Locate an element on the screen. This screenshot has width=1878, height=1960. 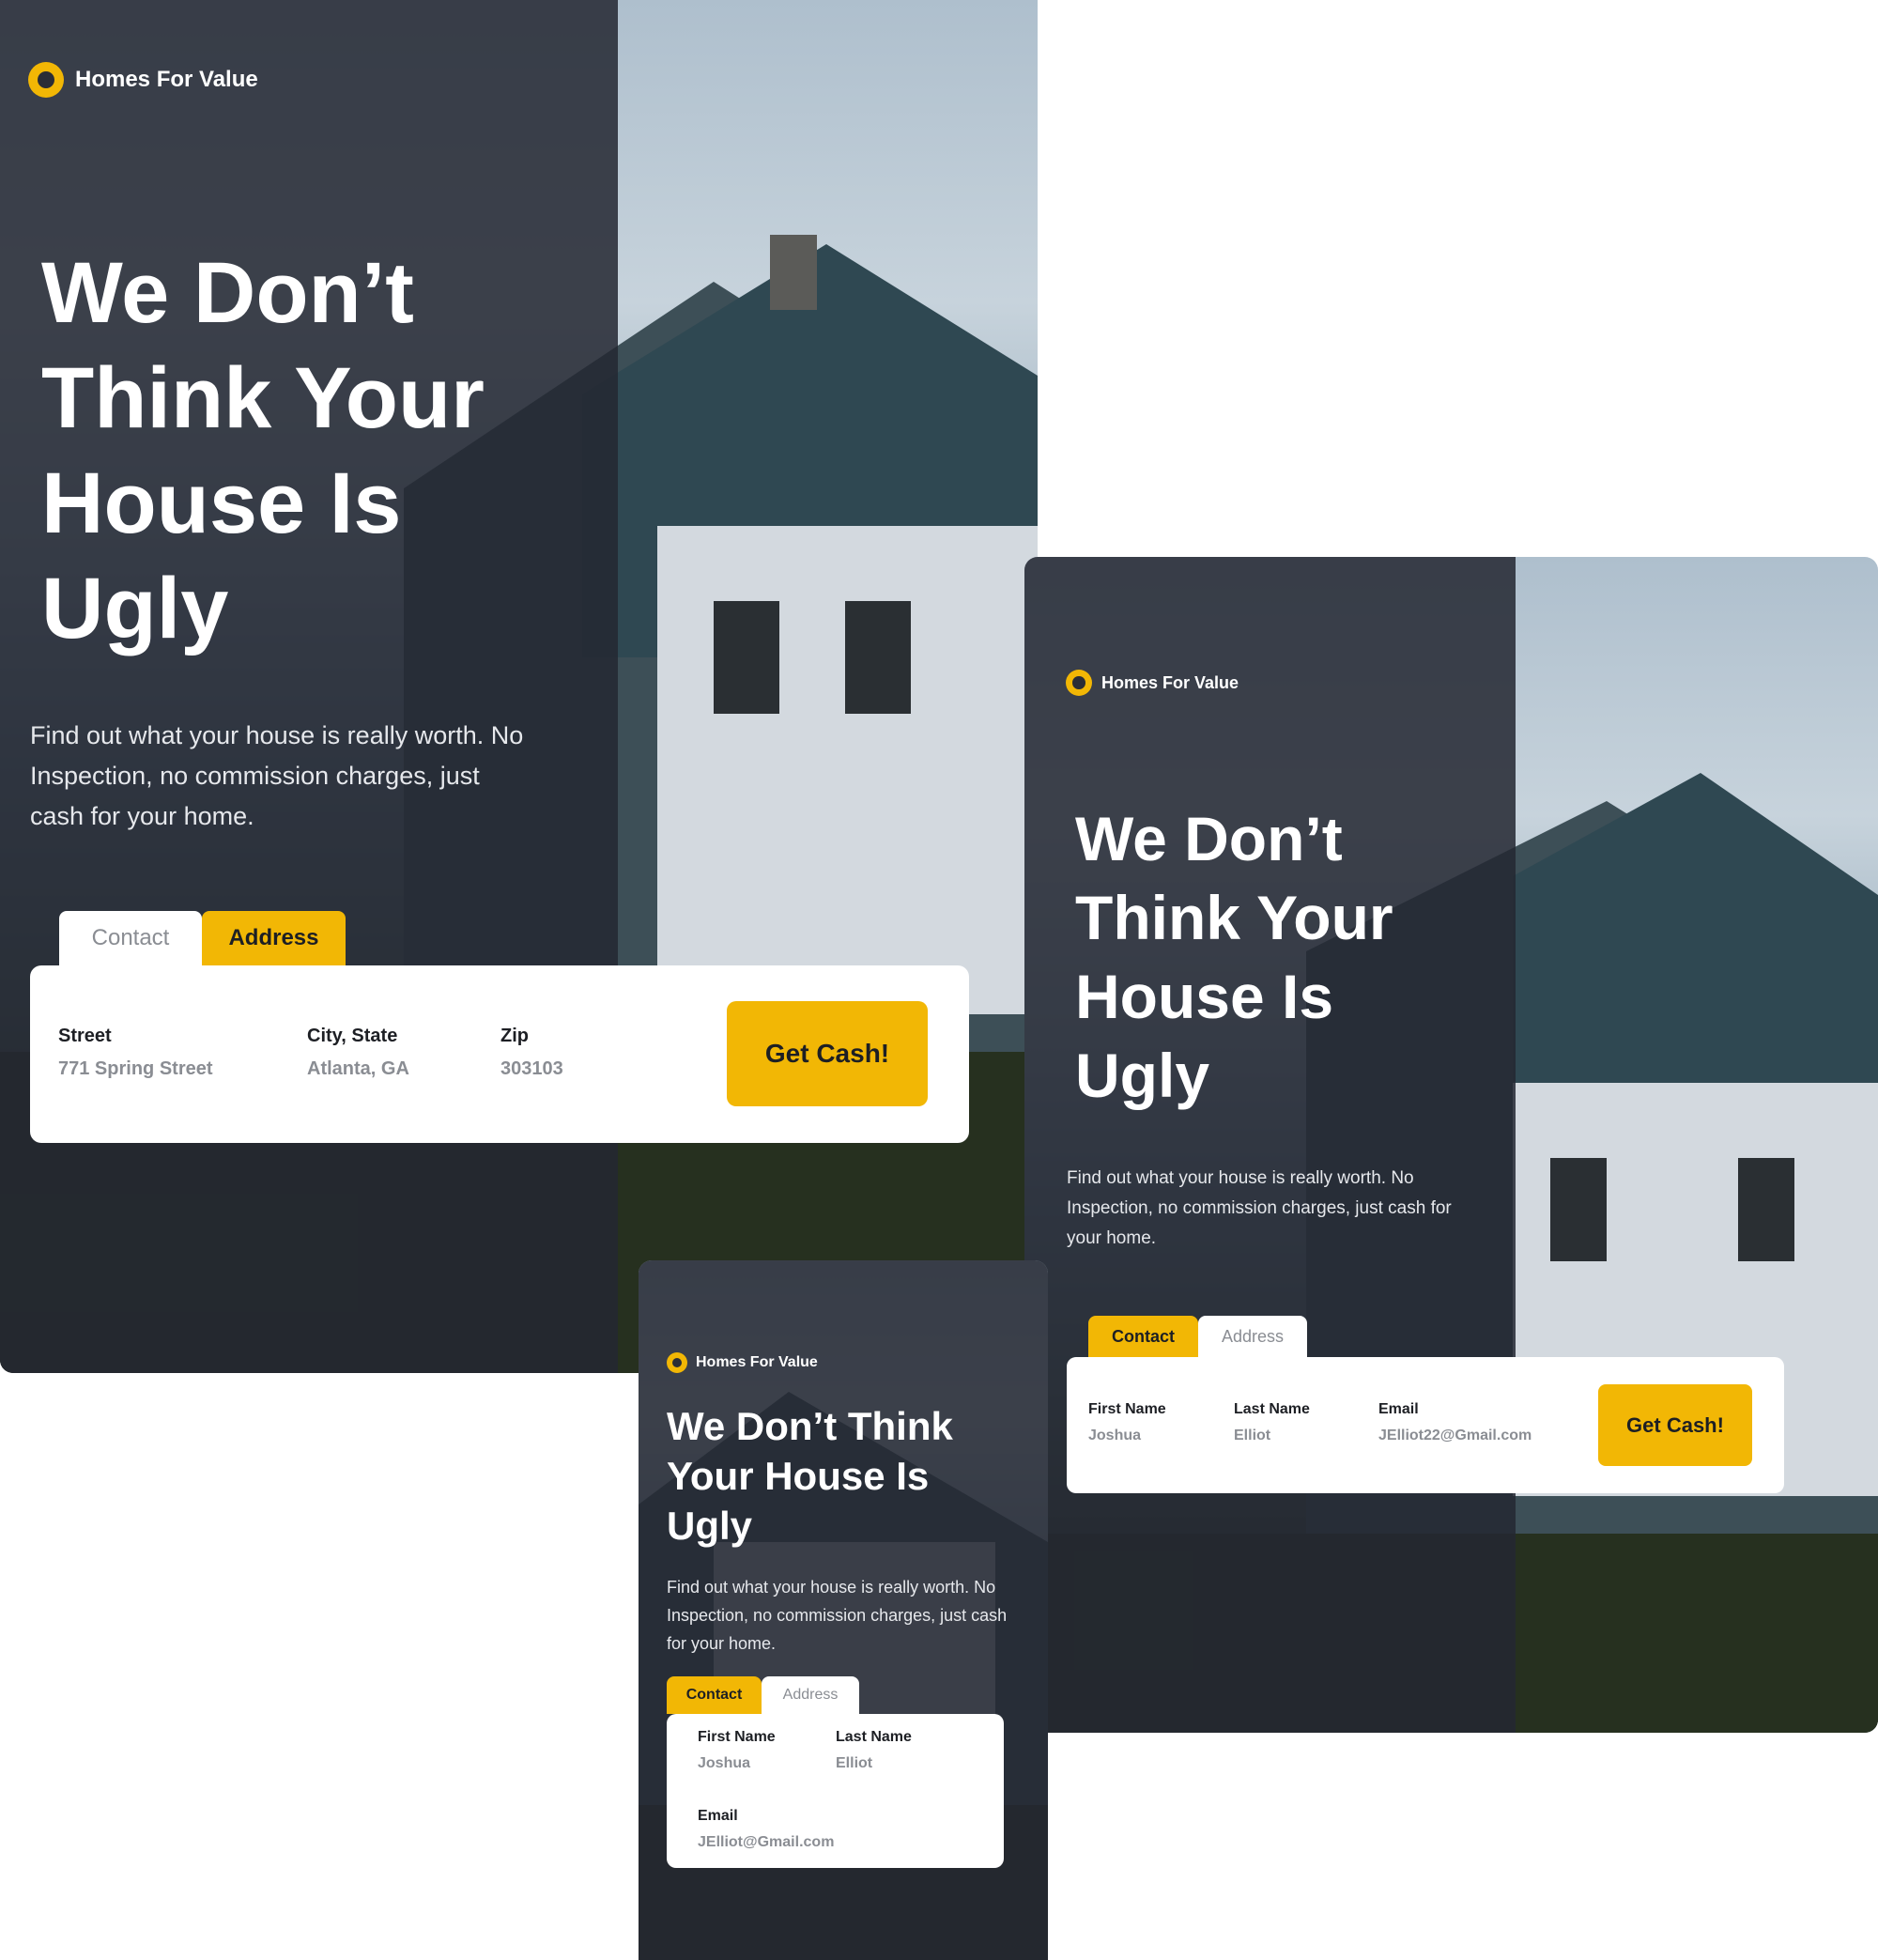
zip-field: Zip 303103 is located at coordinates (531, 1053).